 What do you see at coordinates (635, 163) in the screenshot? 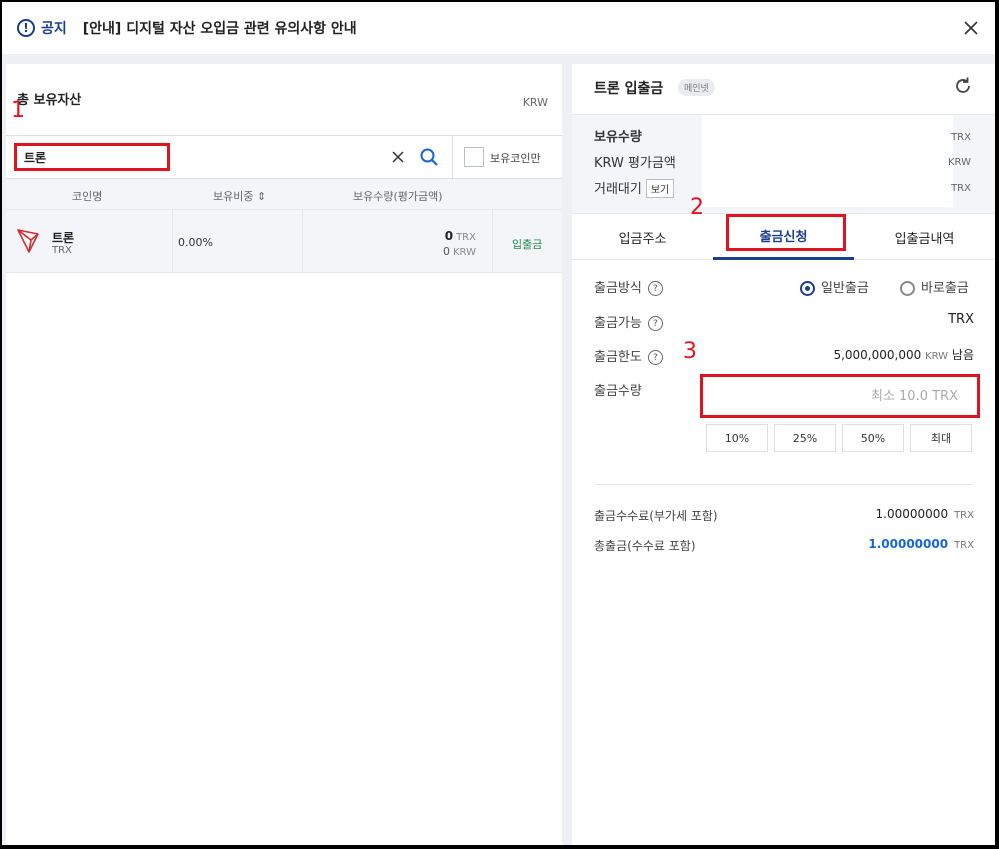
I see `krw-value-label: KRW 평가금액` at bounding box center [635, 163].